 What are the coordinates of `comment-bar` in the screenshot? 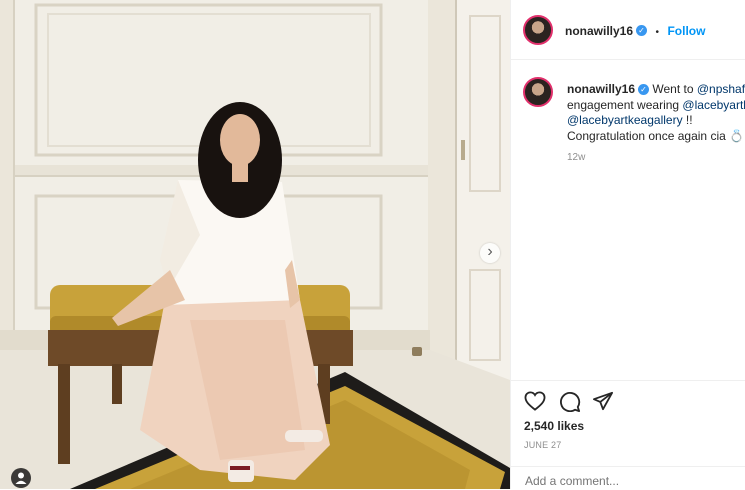 It's located at (628, 478).